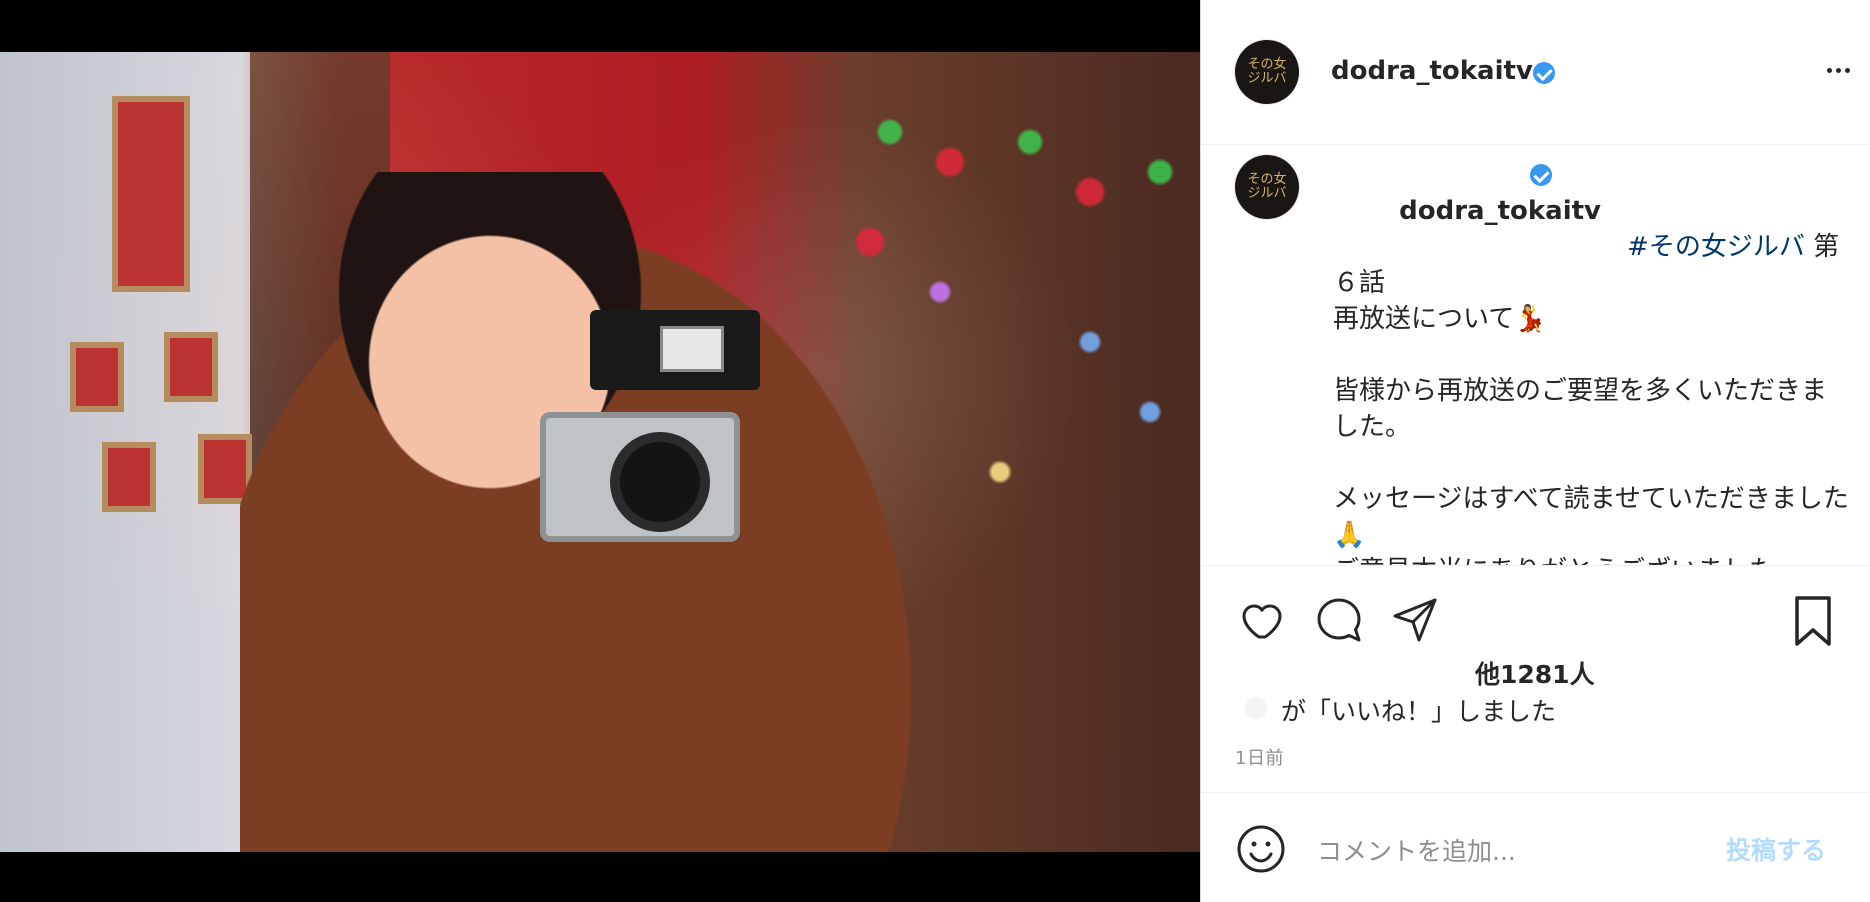 The image size is (1870, 902). What do you see at coordinates (1261, 849) in the screenshot?
I see `smile-icon` at bounding box center [1261, 849].